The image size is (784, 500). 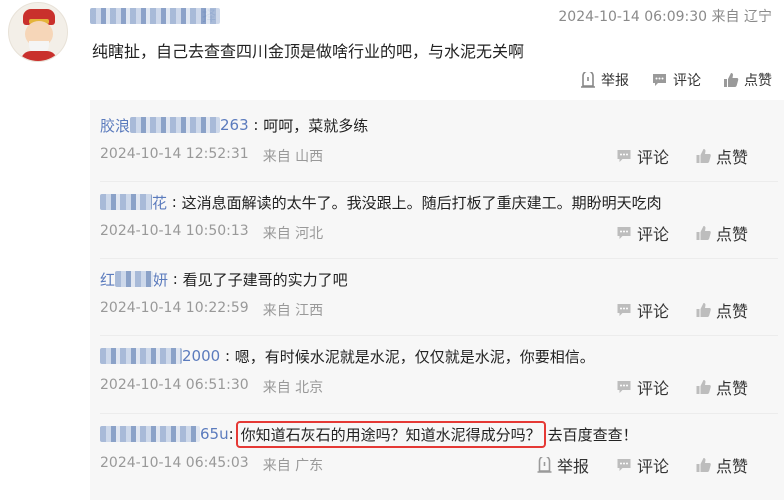 I want to click on reply-username: 胶浪 263, so click(x=174, y=125).